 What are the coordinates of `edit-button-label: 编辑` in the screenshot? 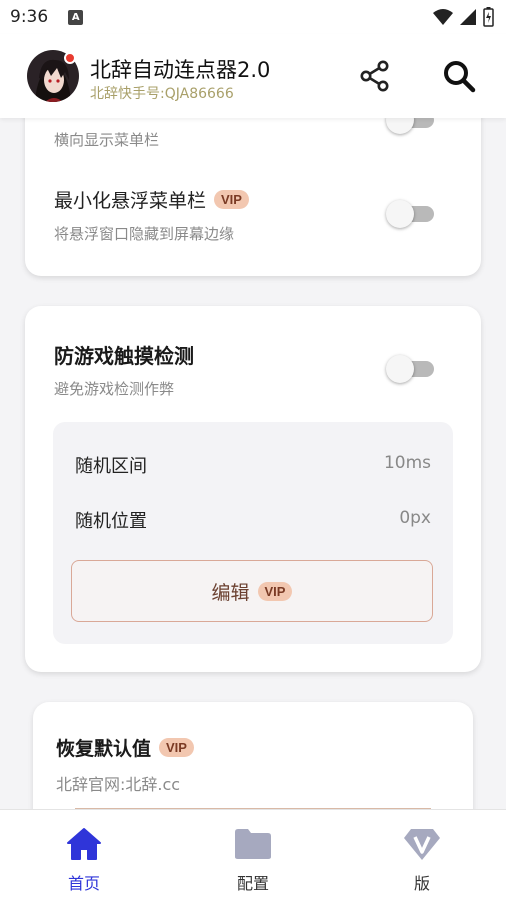 It's located at (230, 592).